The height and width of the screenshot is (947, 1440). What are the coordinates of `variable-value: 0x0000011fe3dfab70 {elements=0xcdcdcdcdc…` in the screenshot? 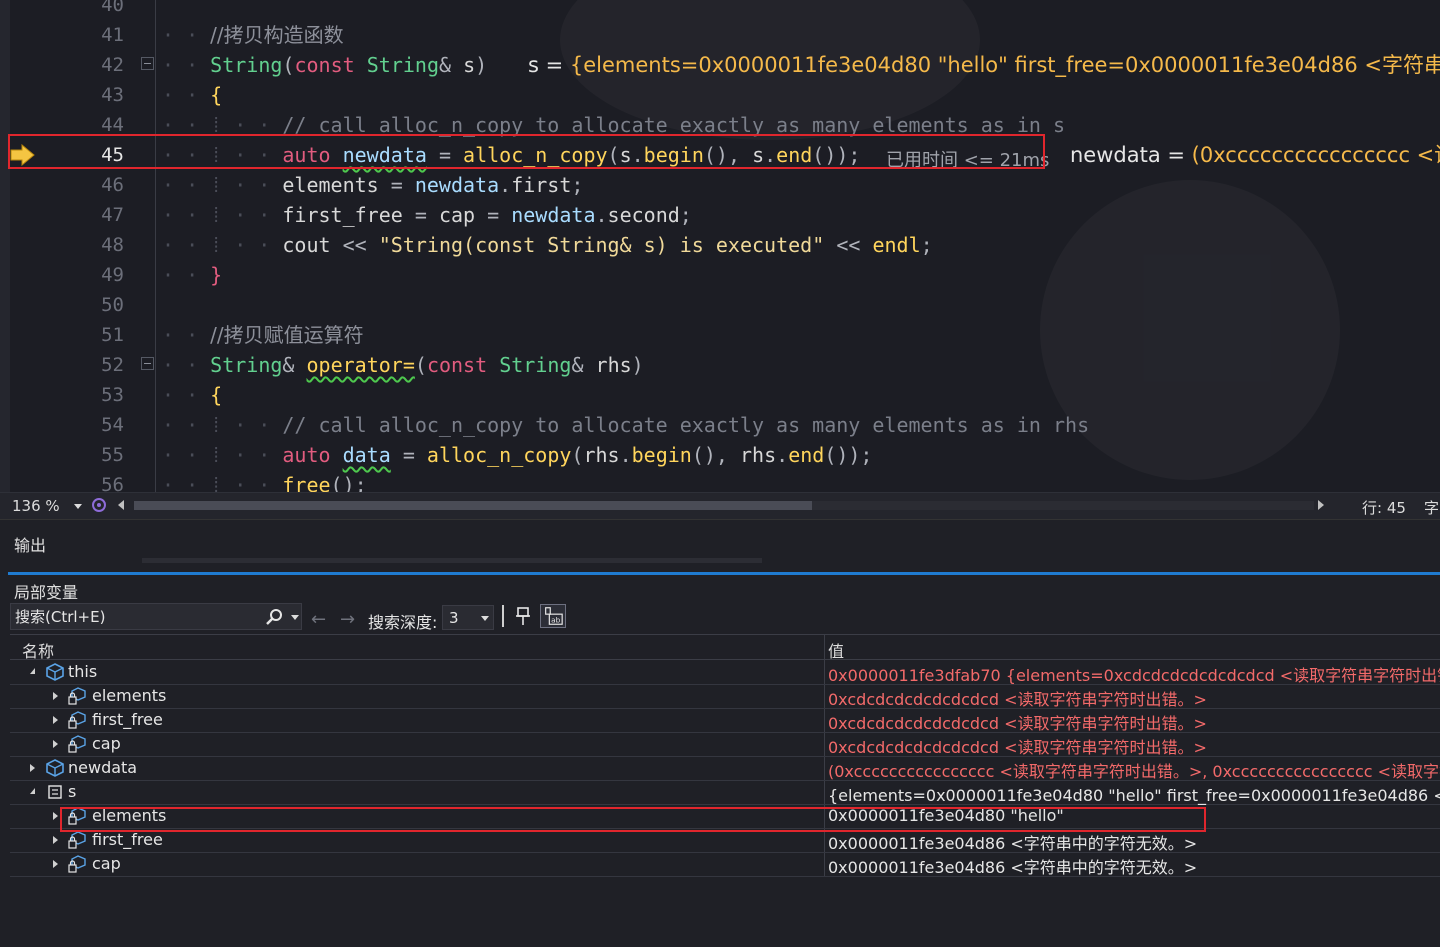 It's located at (1134, 674).